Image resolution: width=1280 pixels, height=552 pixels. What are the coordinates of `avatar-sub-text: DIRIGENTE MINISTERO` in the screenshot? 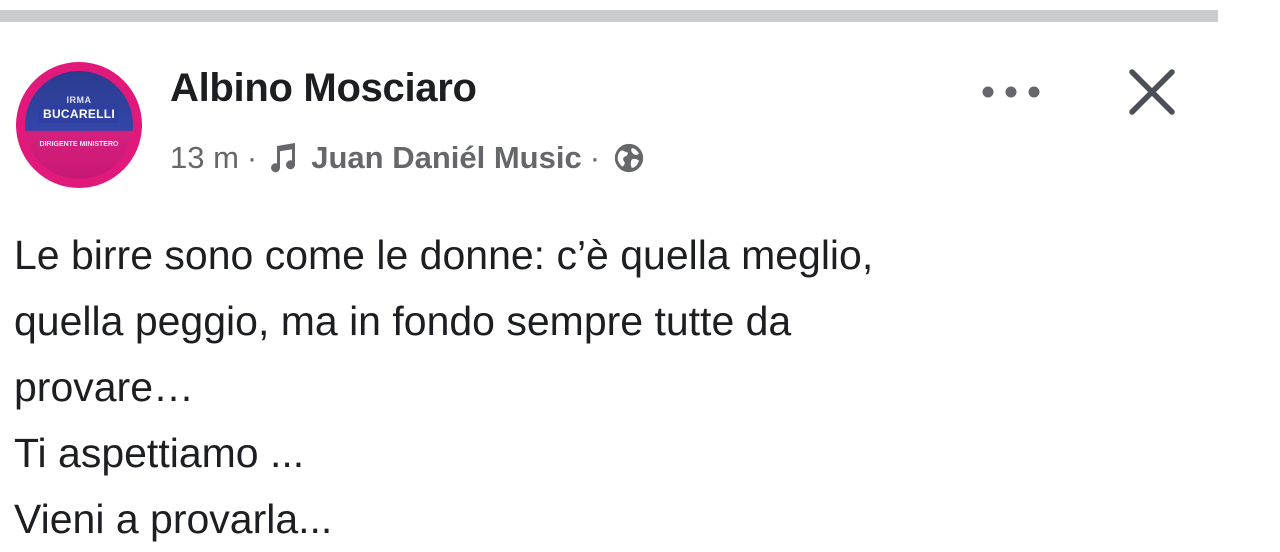 It's located at (79, 144).